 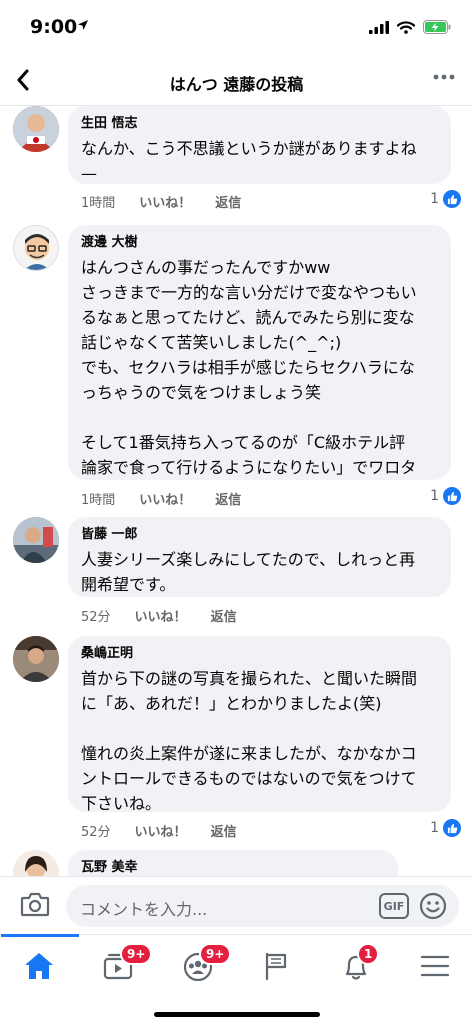 I want to click on tab-watch: 9+, so click(x=124, y=965).